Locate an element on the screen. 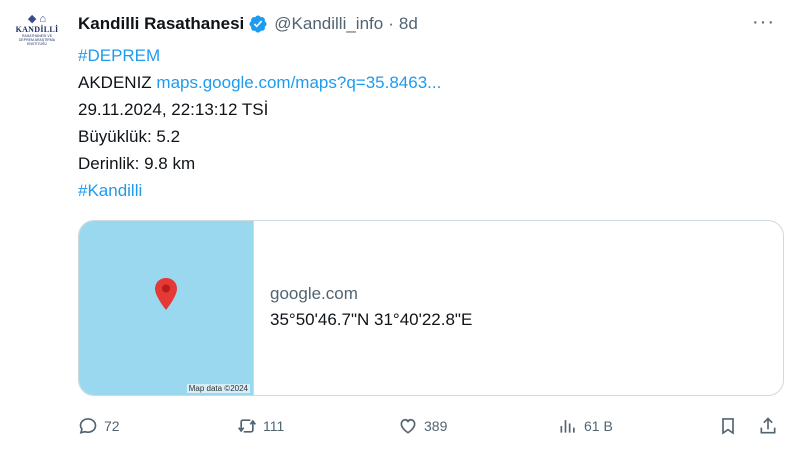 This screenshot has width=795, height=450. bookmark-button is located at coordinates (731, 426).